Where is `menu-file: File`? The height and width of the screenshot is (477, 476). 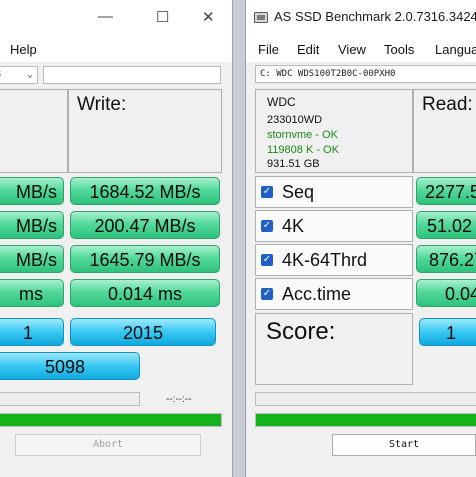
menu-file: File is located at coordinates (268, 49).